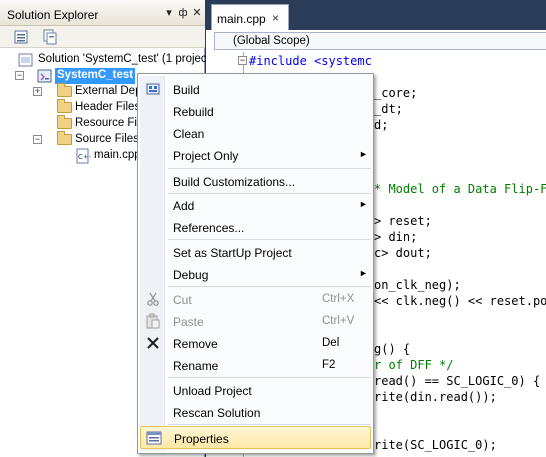 This screenshot has height=457, width=546. I want to click on menu-label: Clean, so click(189, 134).